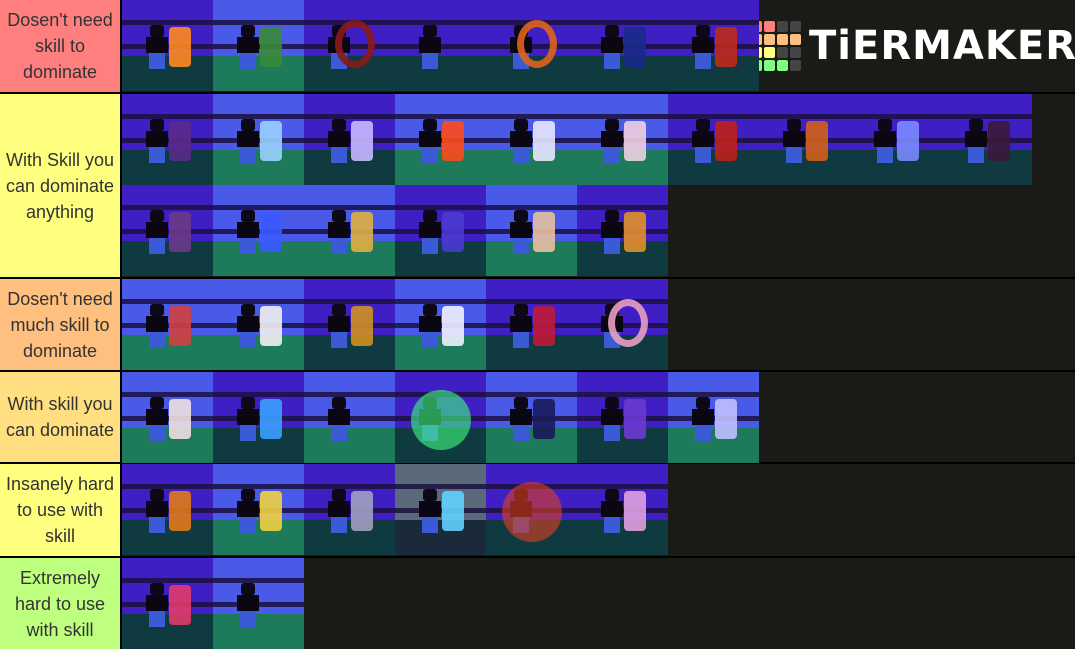 The image size is (1075, 649). Describe the element at coordinates (258, 417) in the screenshot. I see `tier-item-character-with-sword` at that location.